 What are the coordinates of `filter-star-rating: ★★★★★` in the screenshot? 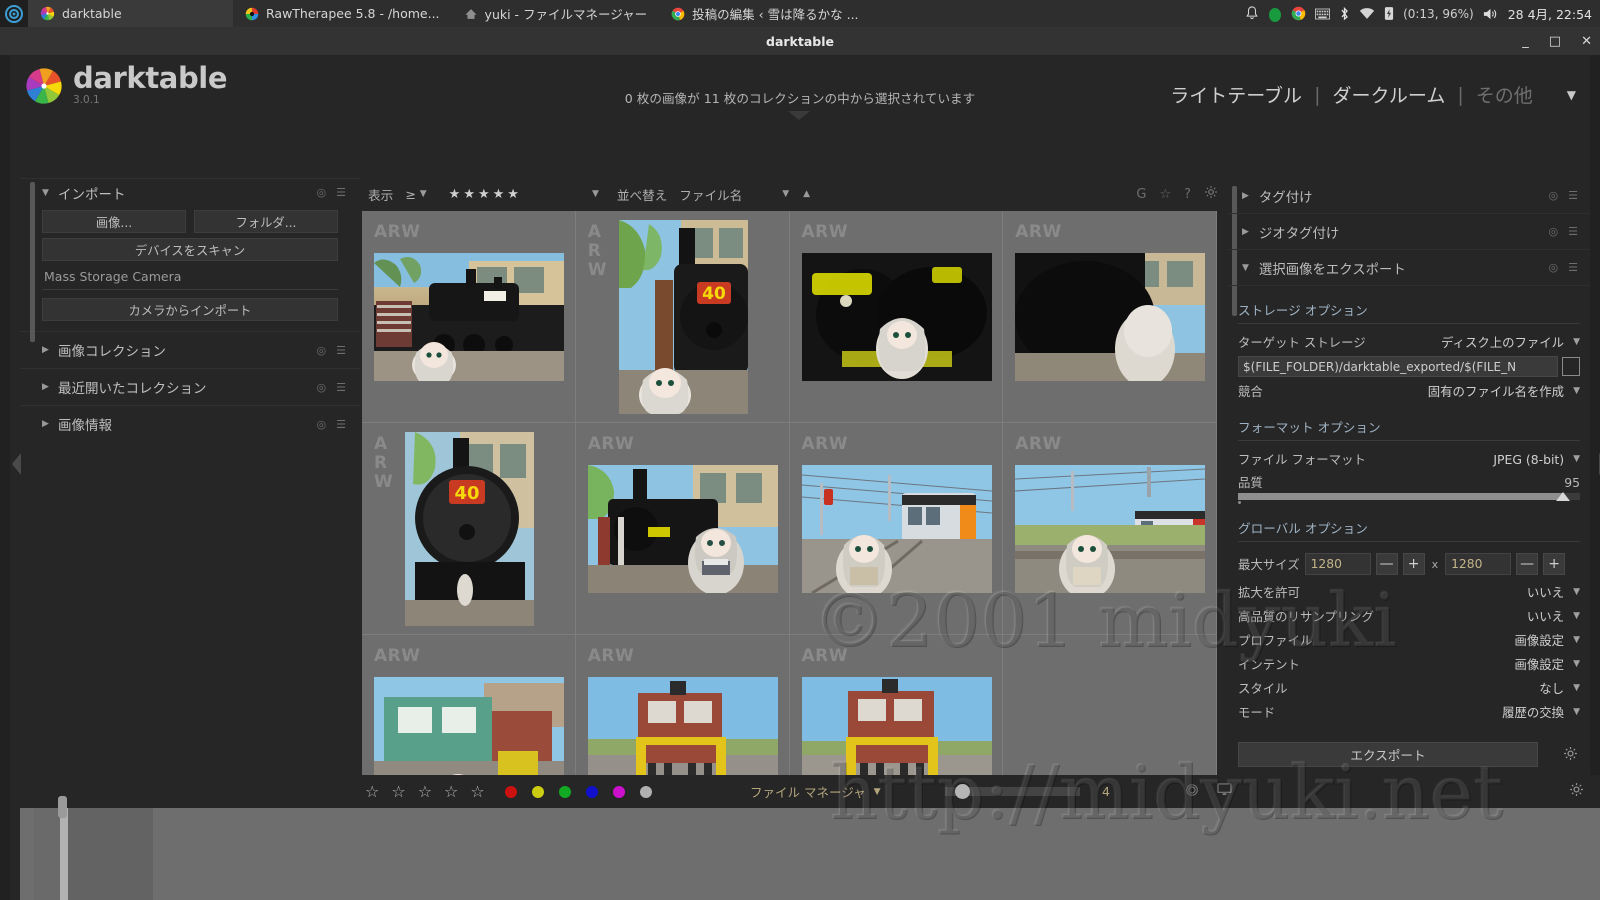 It's located at (485, 194).